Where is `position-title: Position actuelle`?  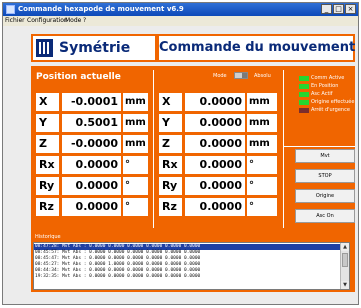
position-title: Position actuelle is located at coordinates (78, 77).